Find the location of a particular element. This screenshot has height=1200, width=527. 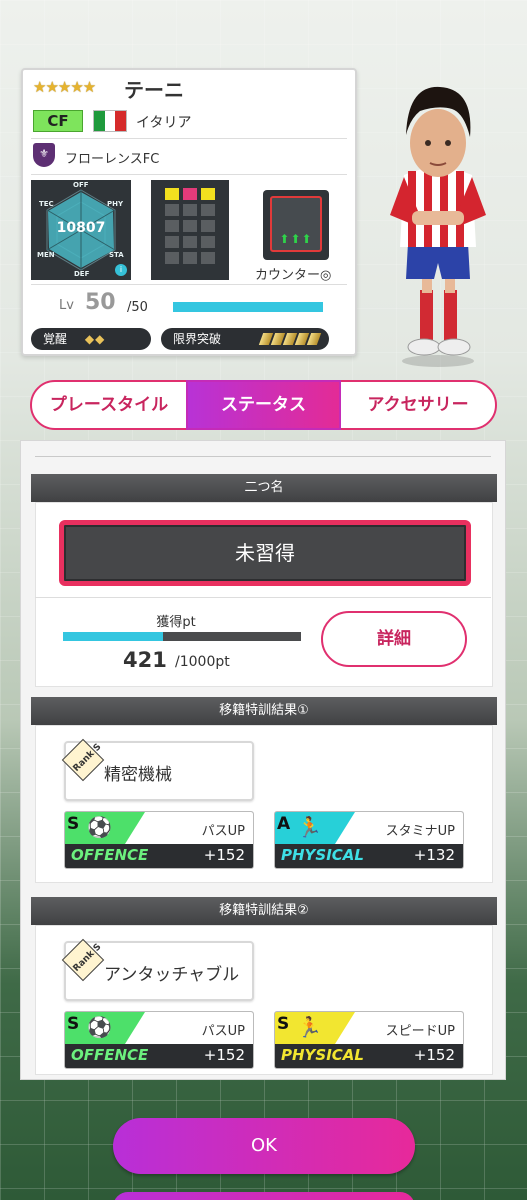

tab-play-style: プレースタイル is located at coordinates (109, 405).